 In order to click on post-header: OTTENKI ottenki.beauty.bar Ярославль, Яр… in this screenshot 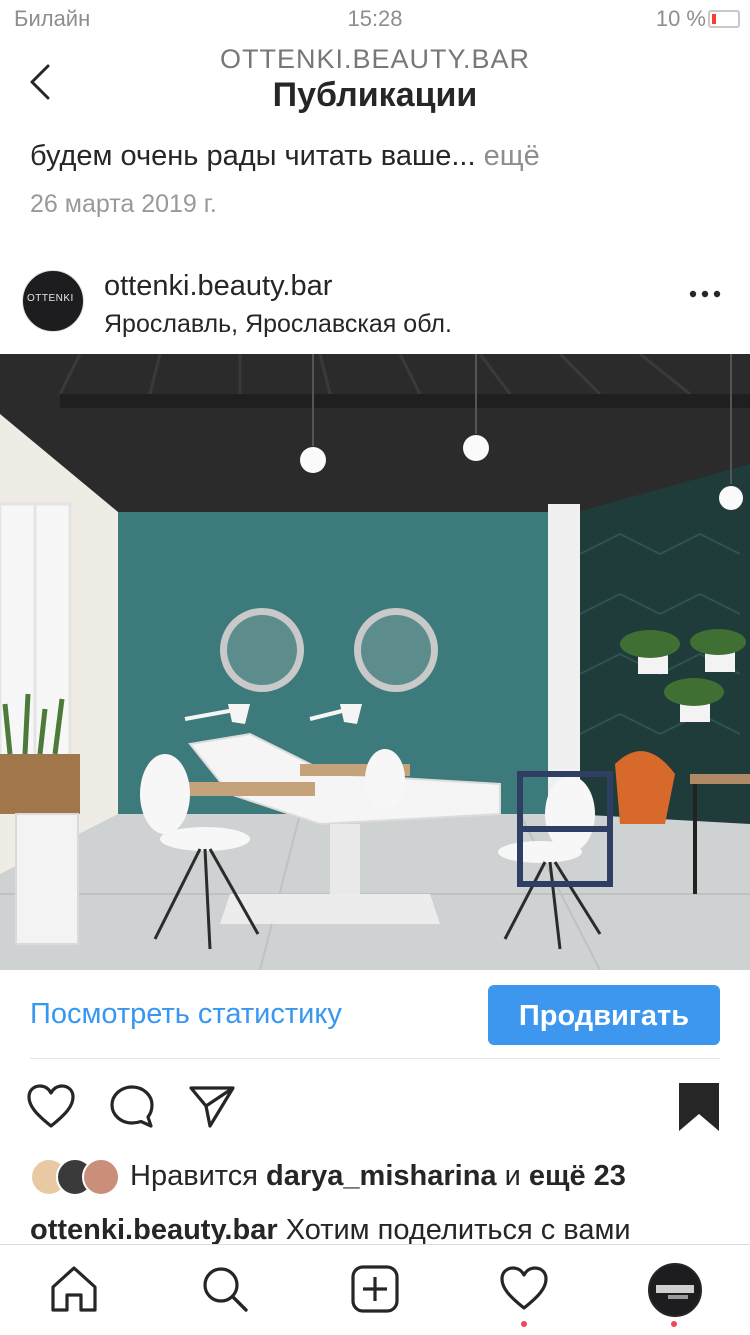, I will do `click(375, 304)`.